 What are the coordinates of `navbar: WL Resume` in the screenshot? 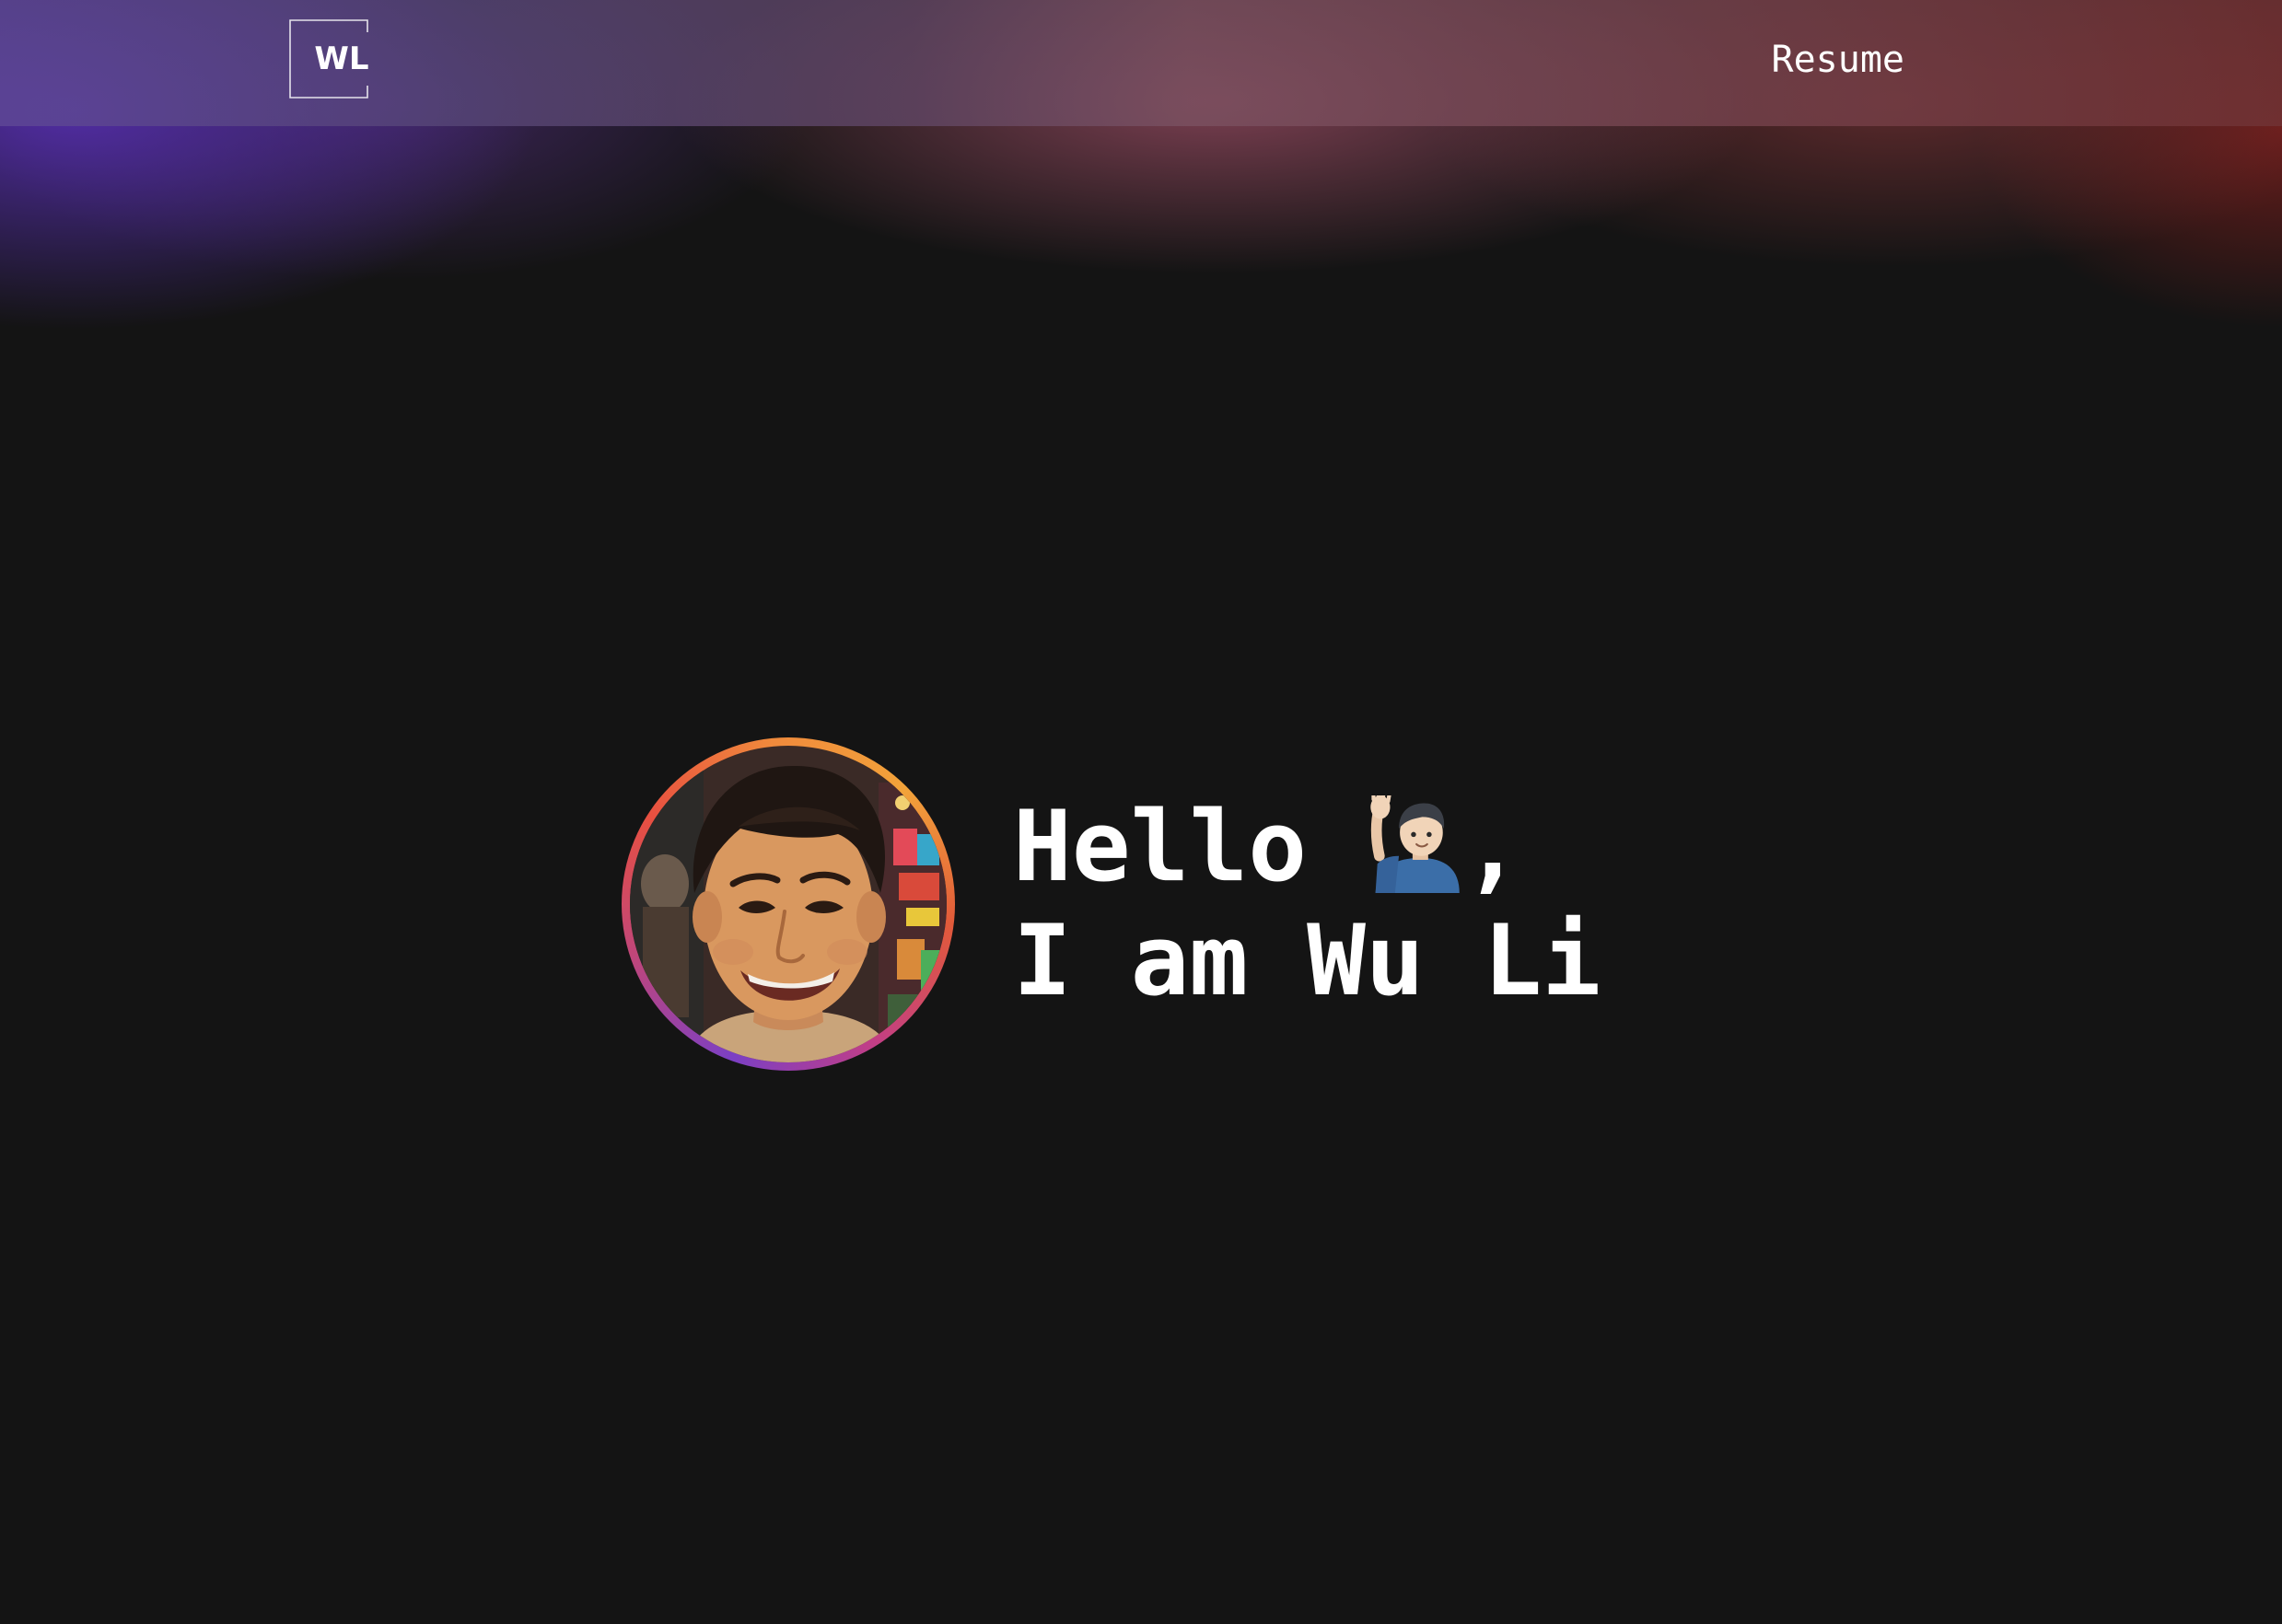 It's located at (1141, 63).